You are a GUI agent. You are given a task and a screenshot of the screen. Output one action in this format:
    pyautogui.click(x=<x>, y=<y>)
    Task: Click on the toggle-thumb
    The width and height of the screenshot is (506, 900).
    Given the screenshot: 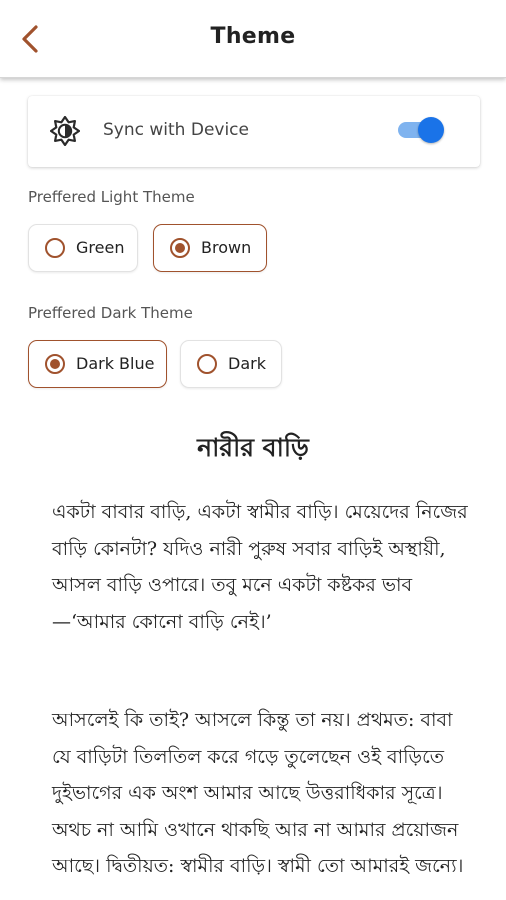 What is the action you would take?
    pyautogui.click(x=431, y=130)
    